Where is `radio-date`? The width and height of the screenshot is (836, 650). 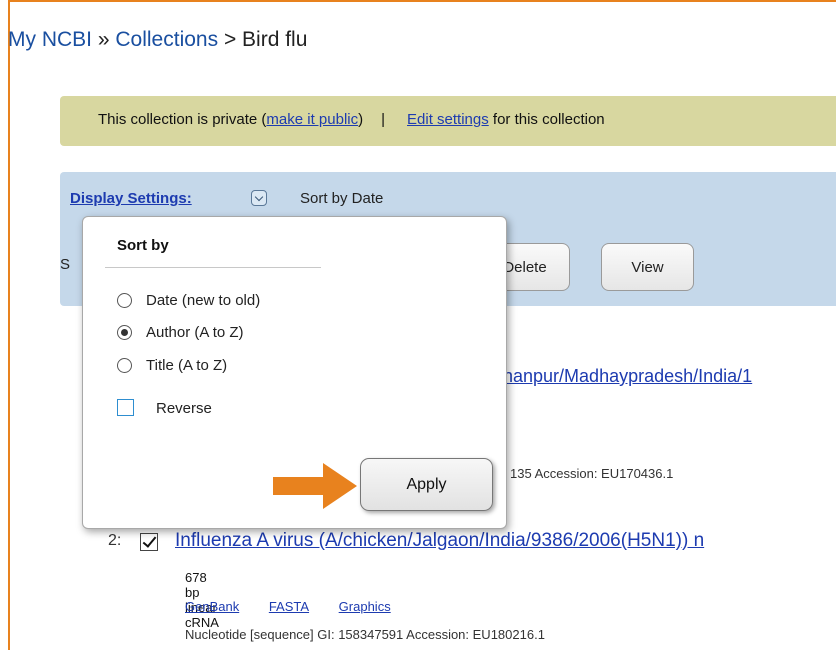
radio-date is located at coordinates (124, 300).